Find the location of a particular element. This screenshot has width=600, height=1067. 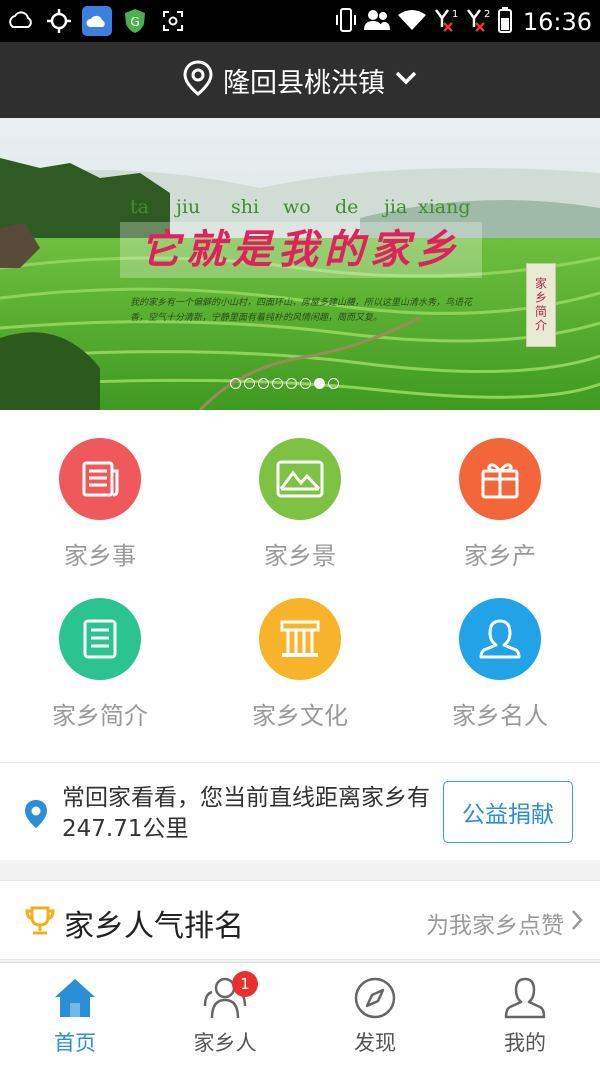

landscape-icon is located at coordinates (300, 479).